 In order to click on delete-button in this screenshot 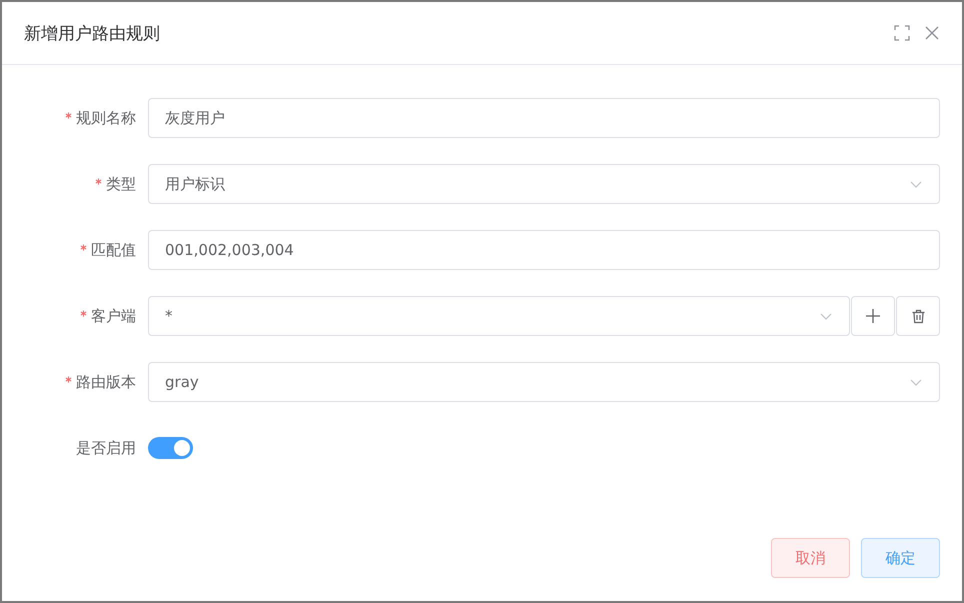, I will do `click(918, 316)`.